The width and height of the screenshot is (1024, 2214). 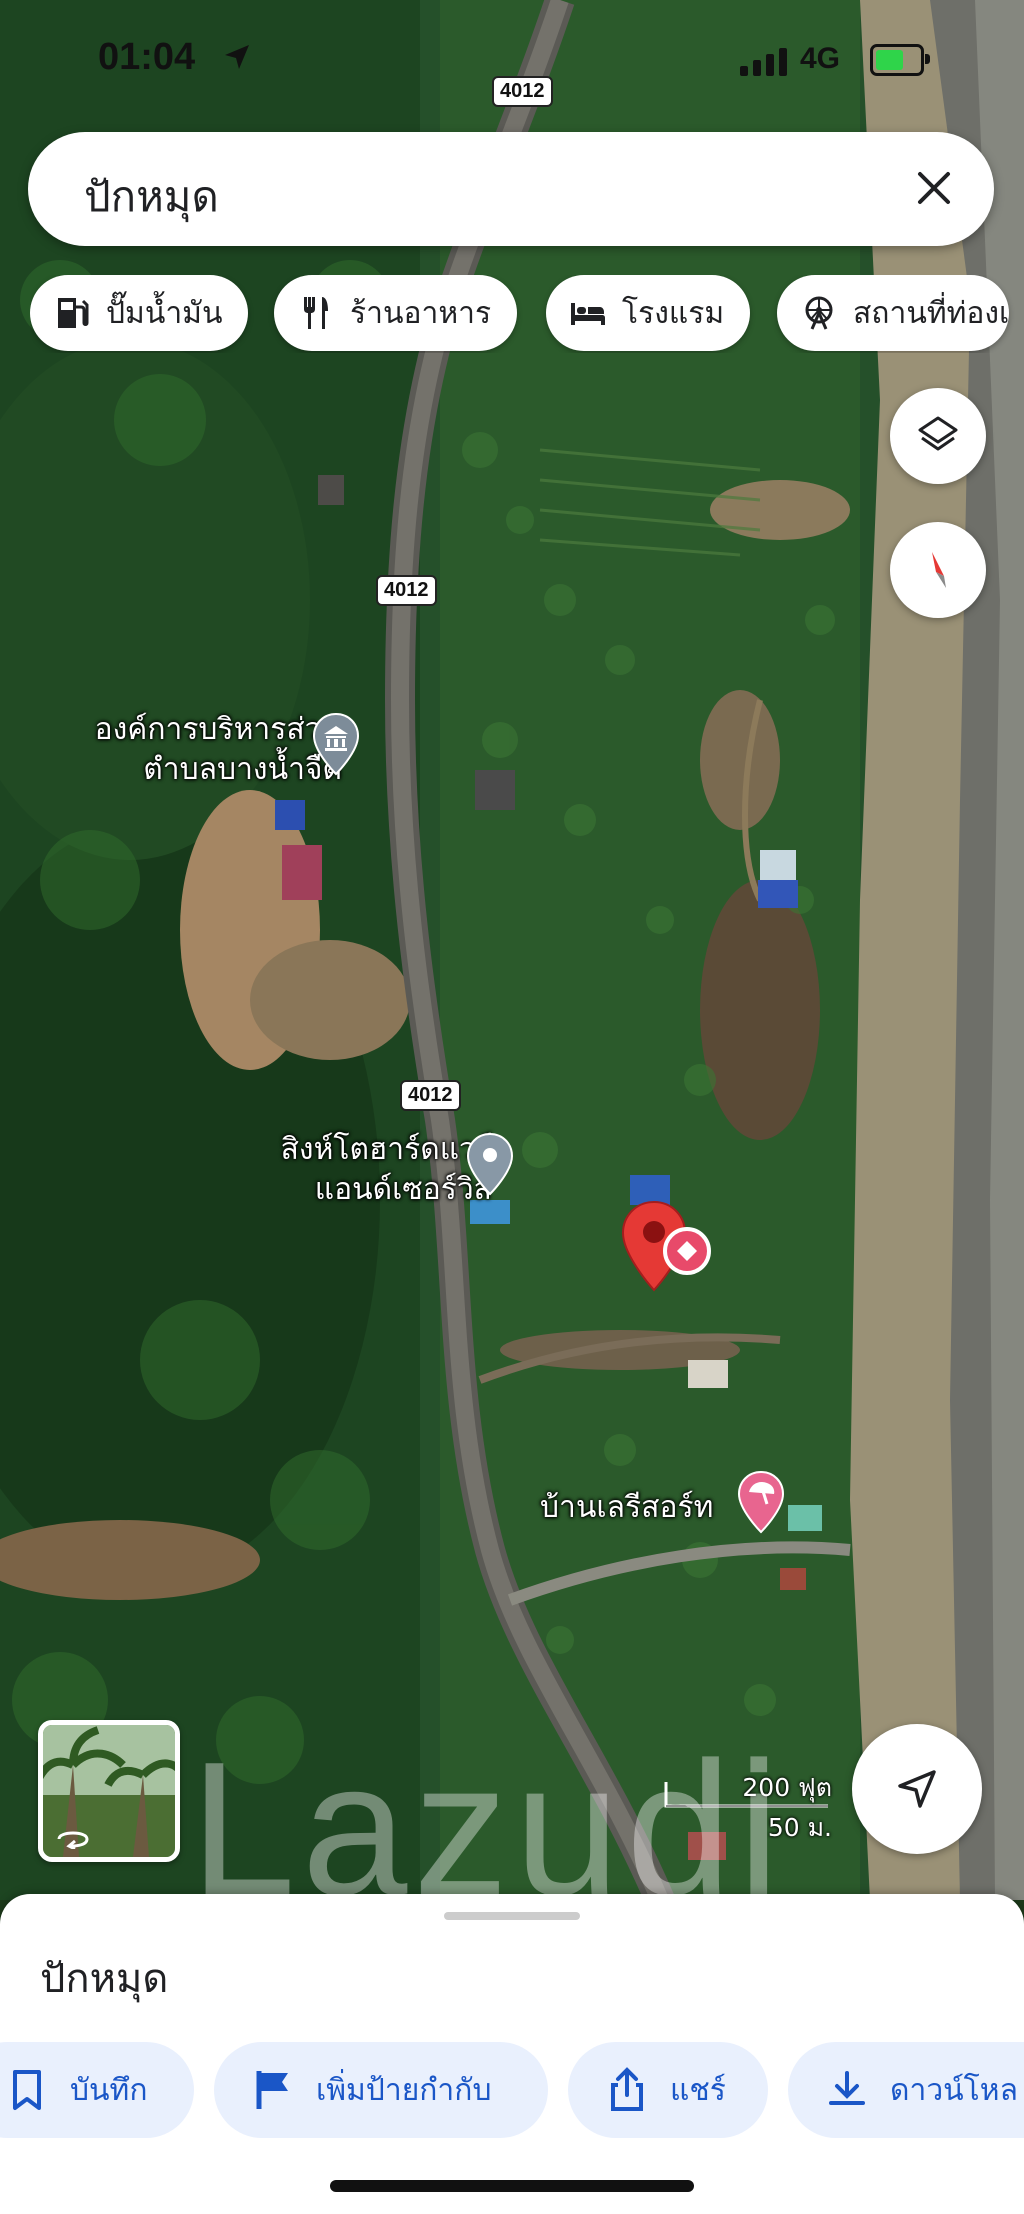 I want to click on home-indicator, so click(x=512, y=2186).